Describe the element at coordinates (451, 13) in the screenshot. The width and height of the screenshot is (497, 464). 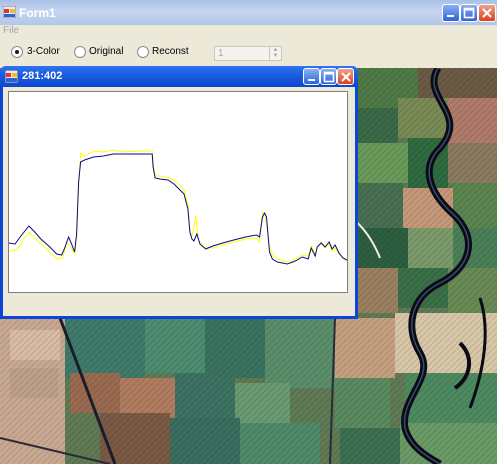
I see `minimize-button` at that location.